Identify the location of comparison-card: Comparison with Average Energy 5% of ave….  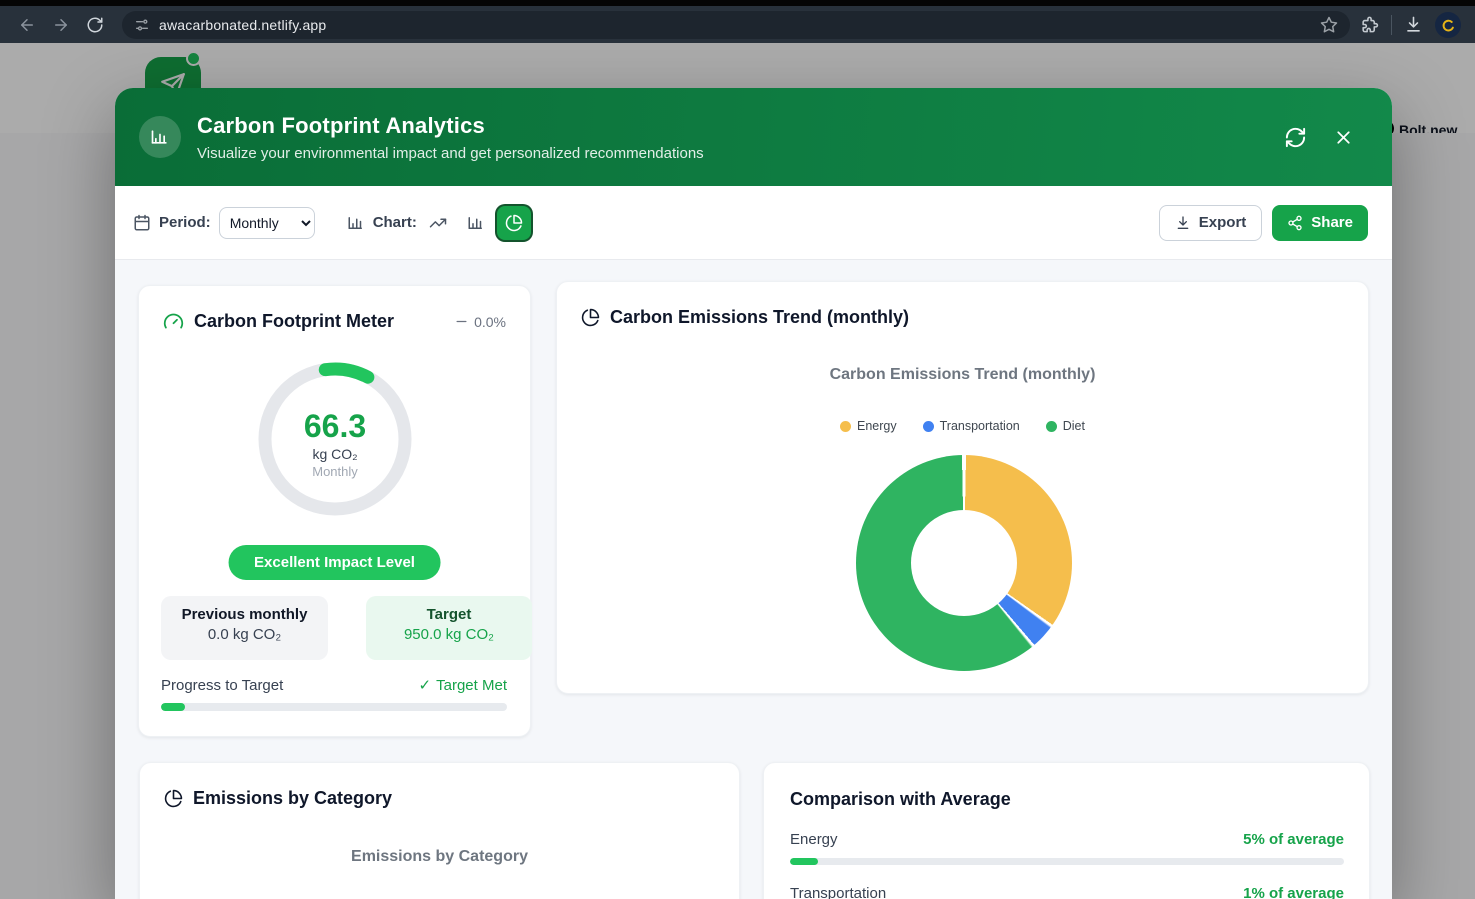
(1066, 830).